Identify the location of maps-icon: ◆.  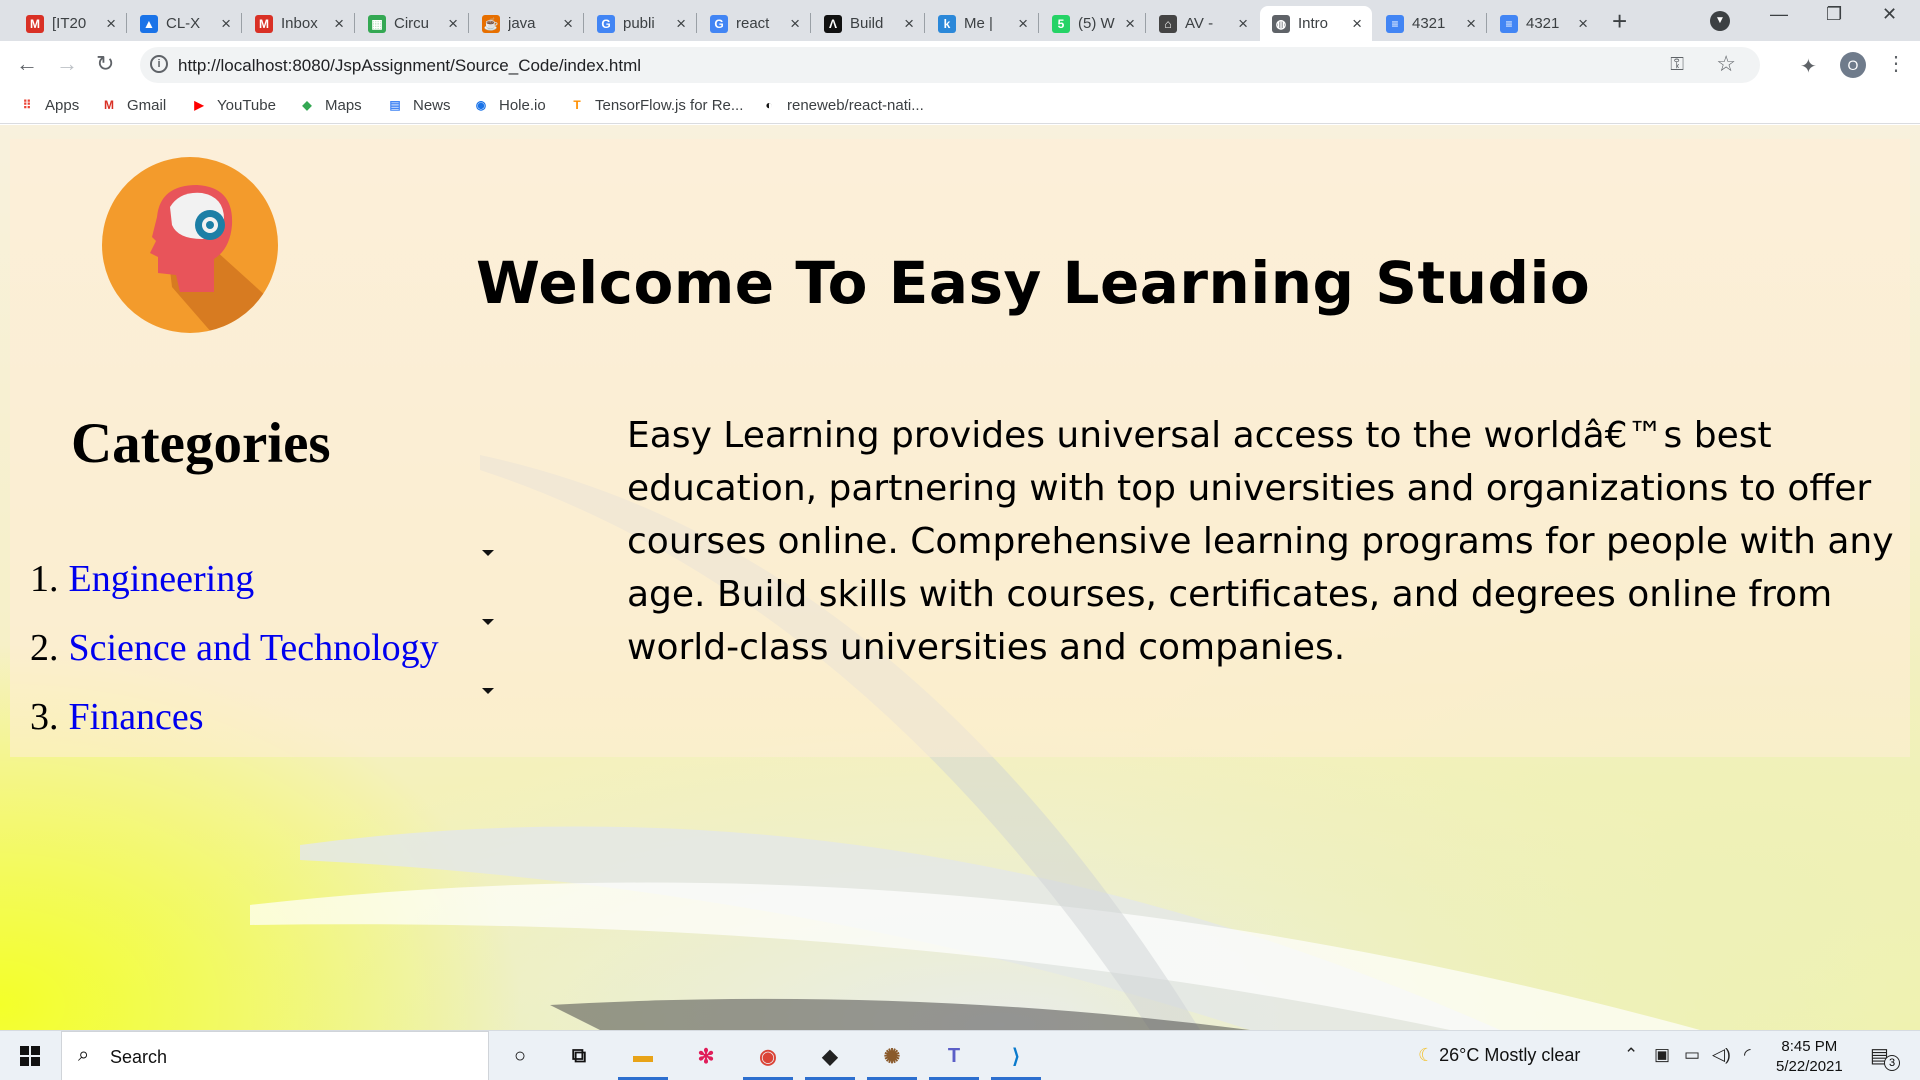
(307, 105).